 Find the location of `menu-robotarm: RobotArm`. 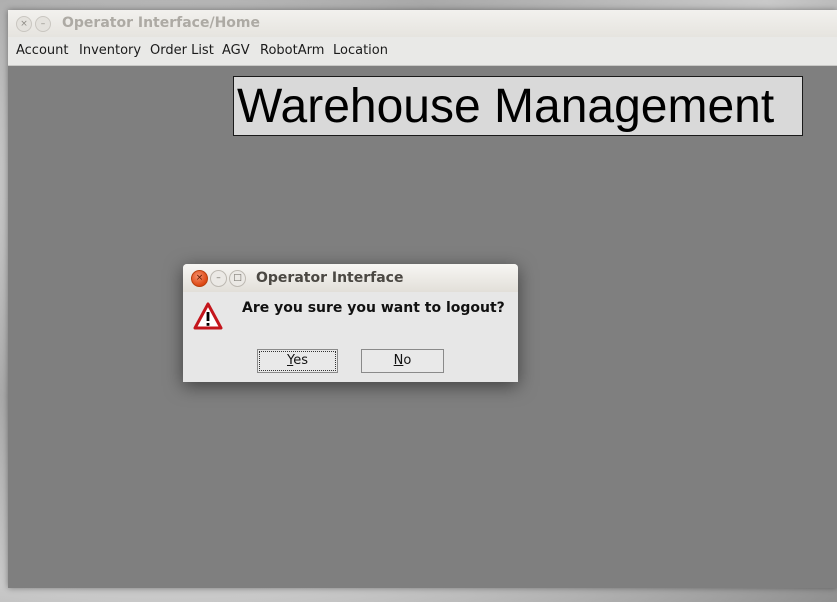

menu-robotarm: RobotArm is located at coordinates (292, 50).